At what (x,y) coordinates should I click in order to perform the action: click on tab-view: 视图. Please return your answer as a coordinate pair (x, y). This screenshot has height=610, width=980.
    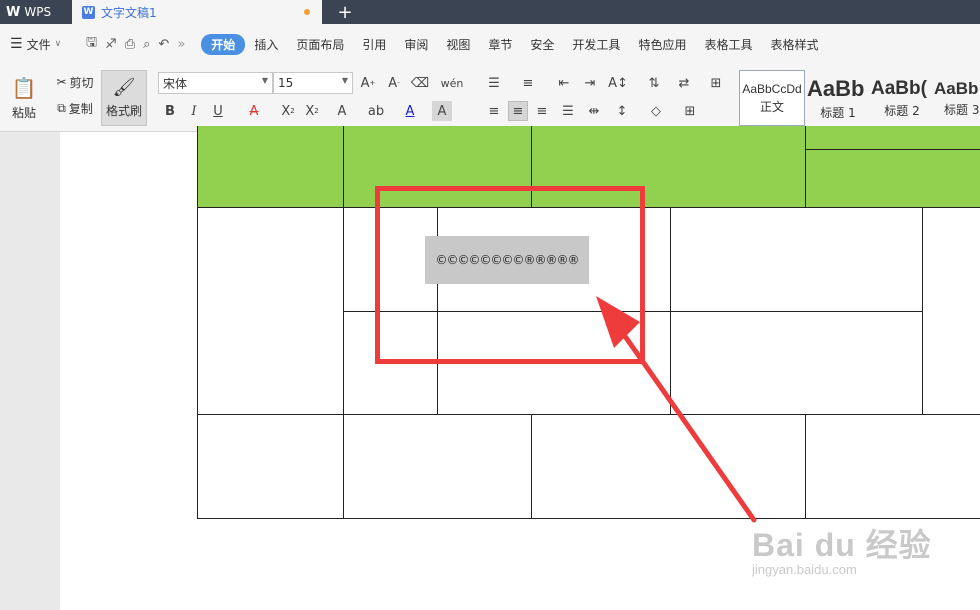
    Looking at the image, I should click on (458, 44).